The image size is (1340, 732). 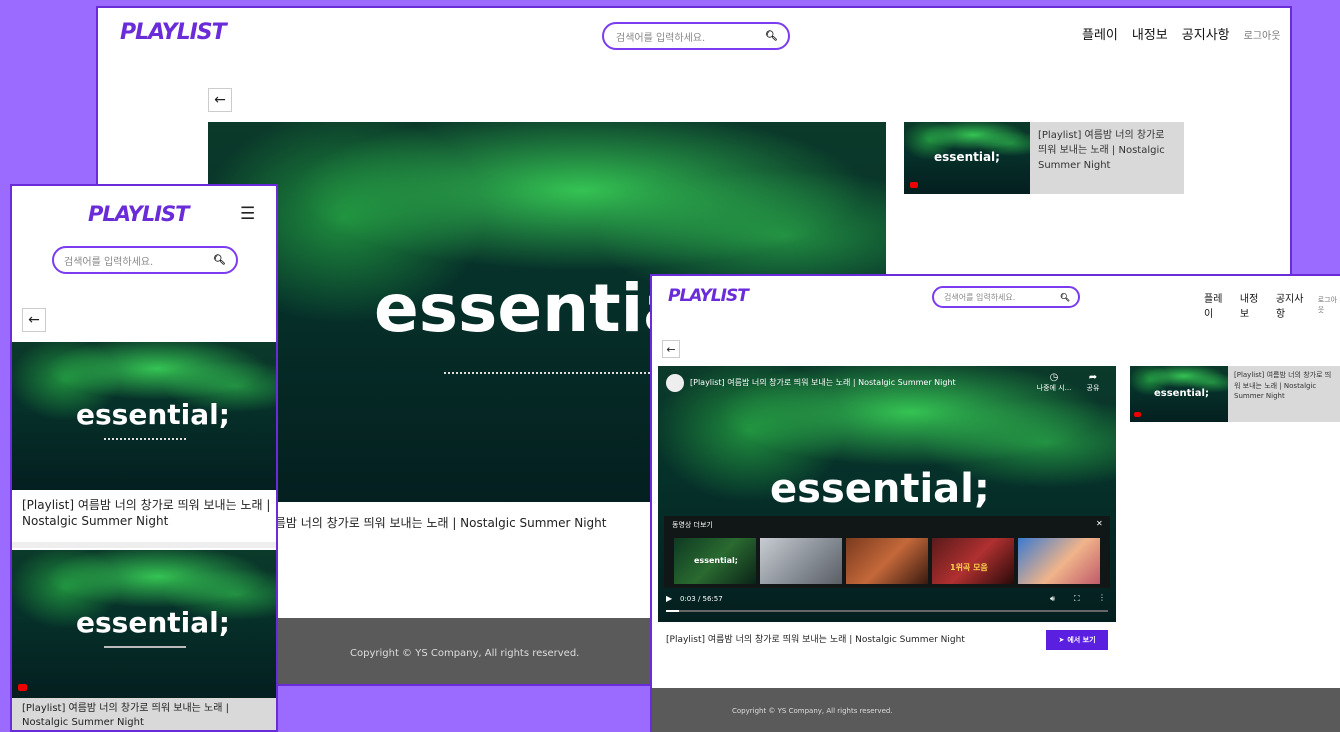 What do you see at coordinates (1093, 377) in the screenshot?
I see `share-icon: ➦` at bounding box center [1093, 377].